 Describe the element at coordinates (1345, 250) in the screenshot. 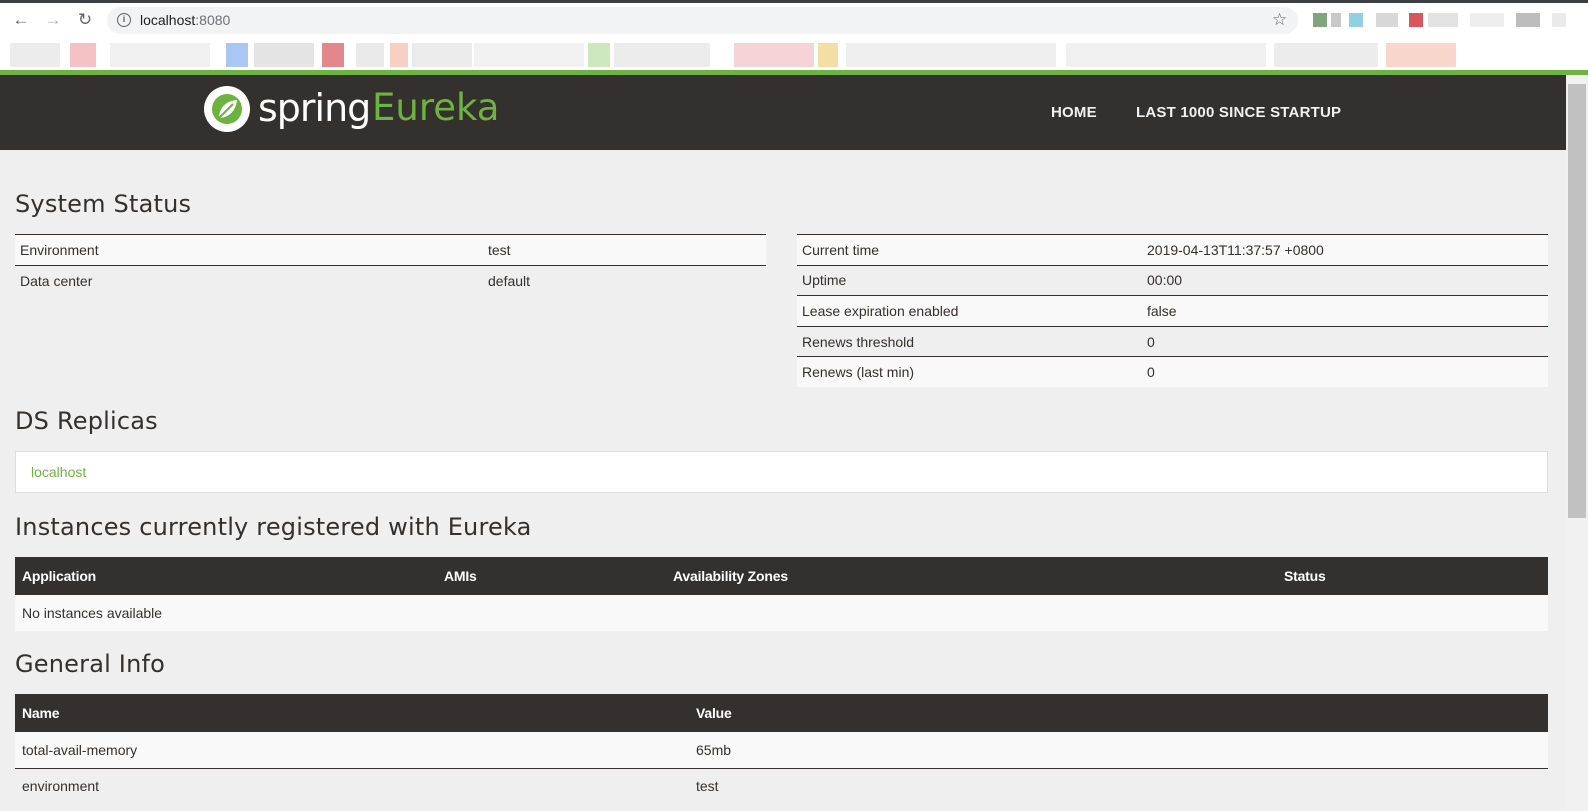

I see `status-value: 2019-04-13T11:37:57 +0800` at that location.